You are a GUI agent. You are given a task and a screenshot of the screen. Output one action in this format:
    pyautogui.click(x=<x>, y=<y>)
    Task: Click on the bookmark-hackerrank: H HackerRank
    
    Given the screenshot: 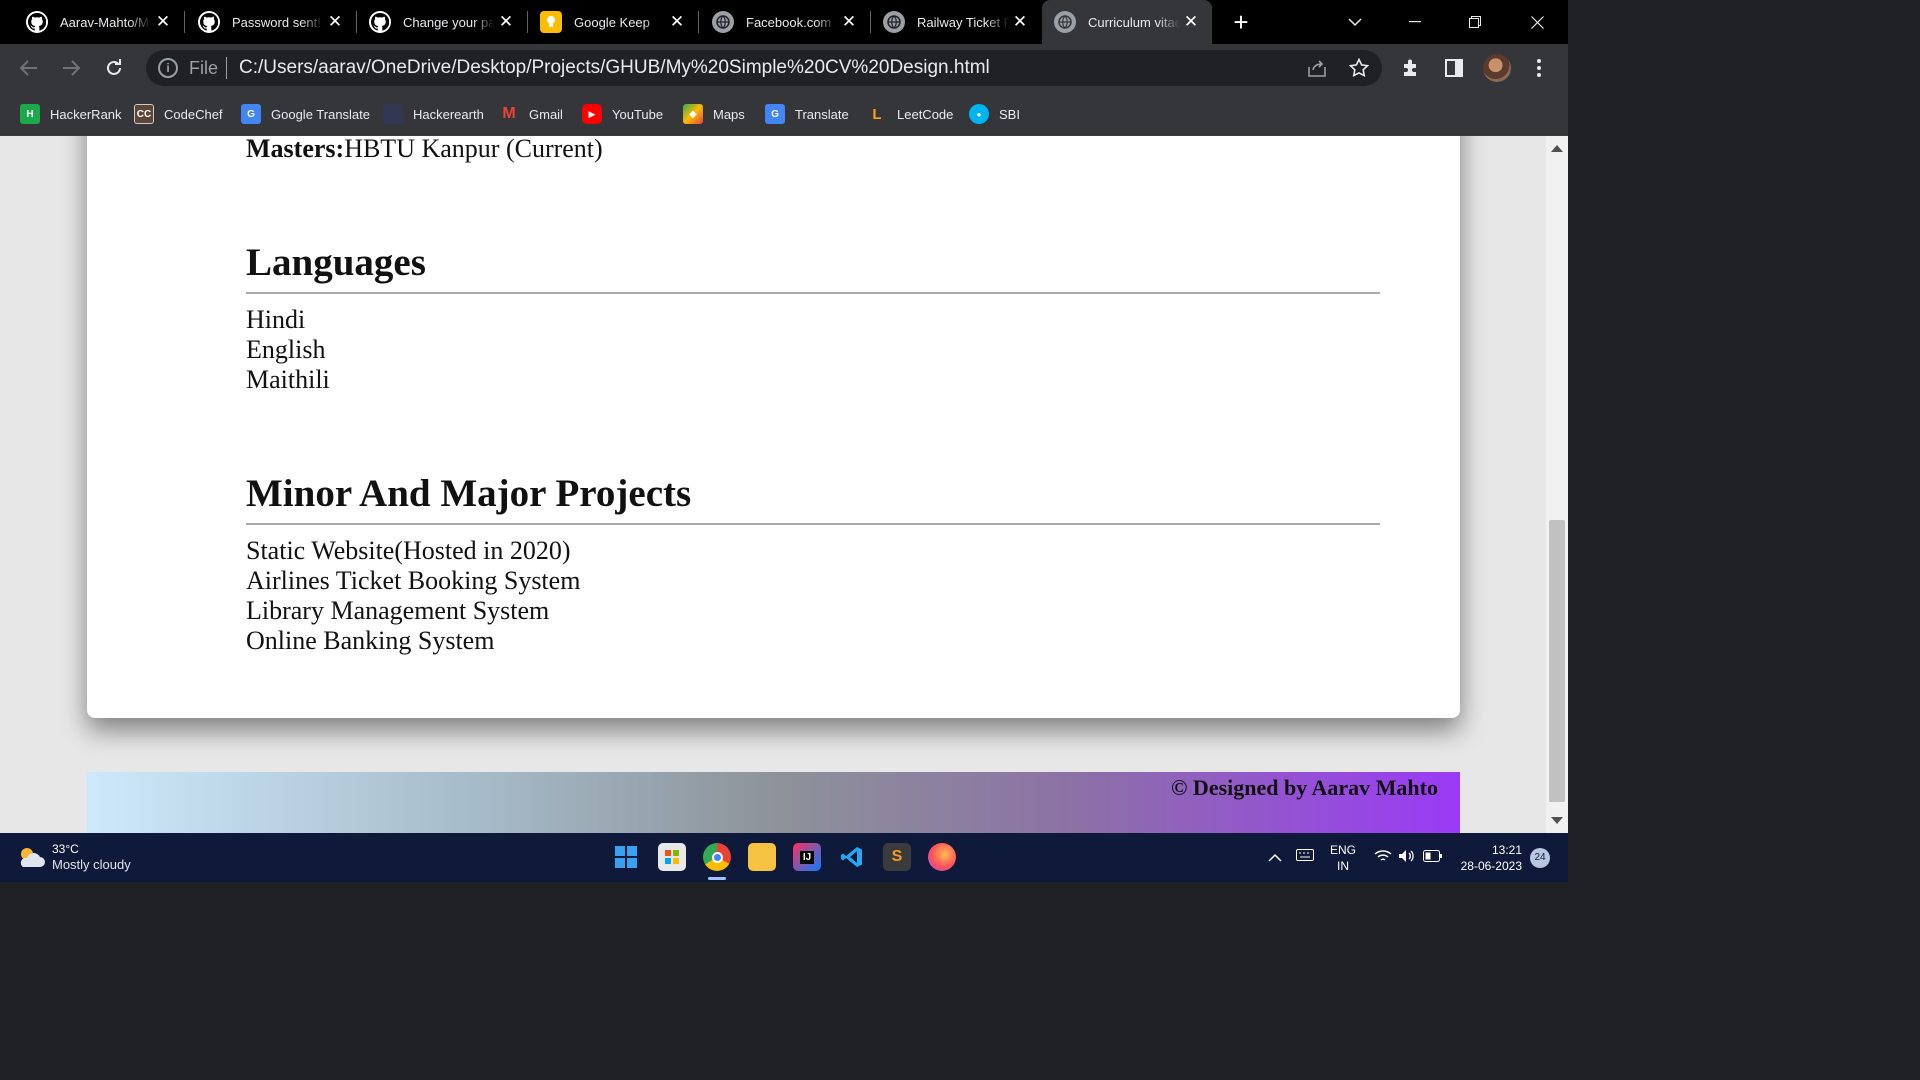 What is the action you would take?
    pyautogui.click(x=71, y=114)
    